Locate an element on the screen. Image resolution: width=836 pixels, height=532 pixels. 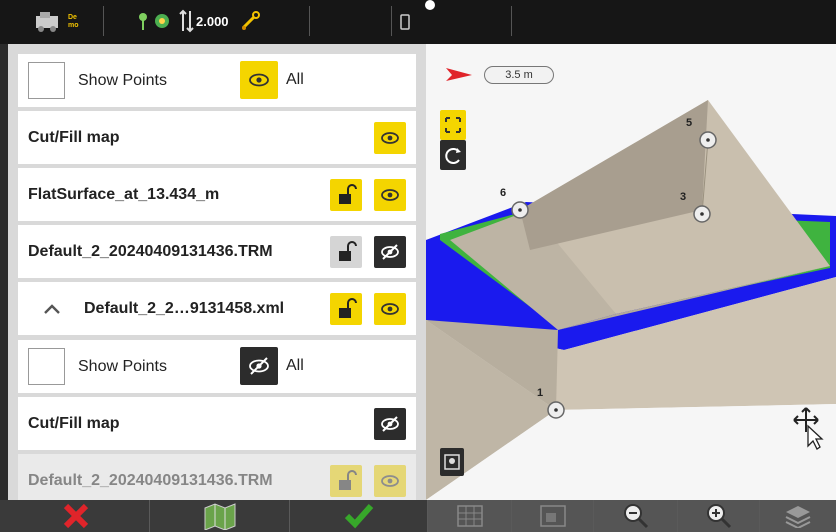
confirm-icon is located at coordinates (359, 516).